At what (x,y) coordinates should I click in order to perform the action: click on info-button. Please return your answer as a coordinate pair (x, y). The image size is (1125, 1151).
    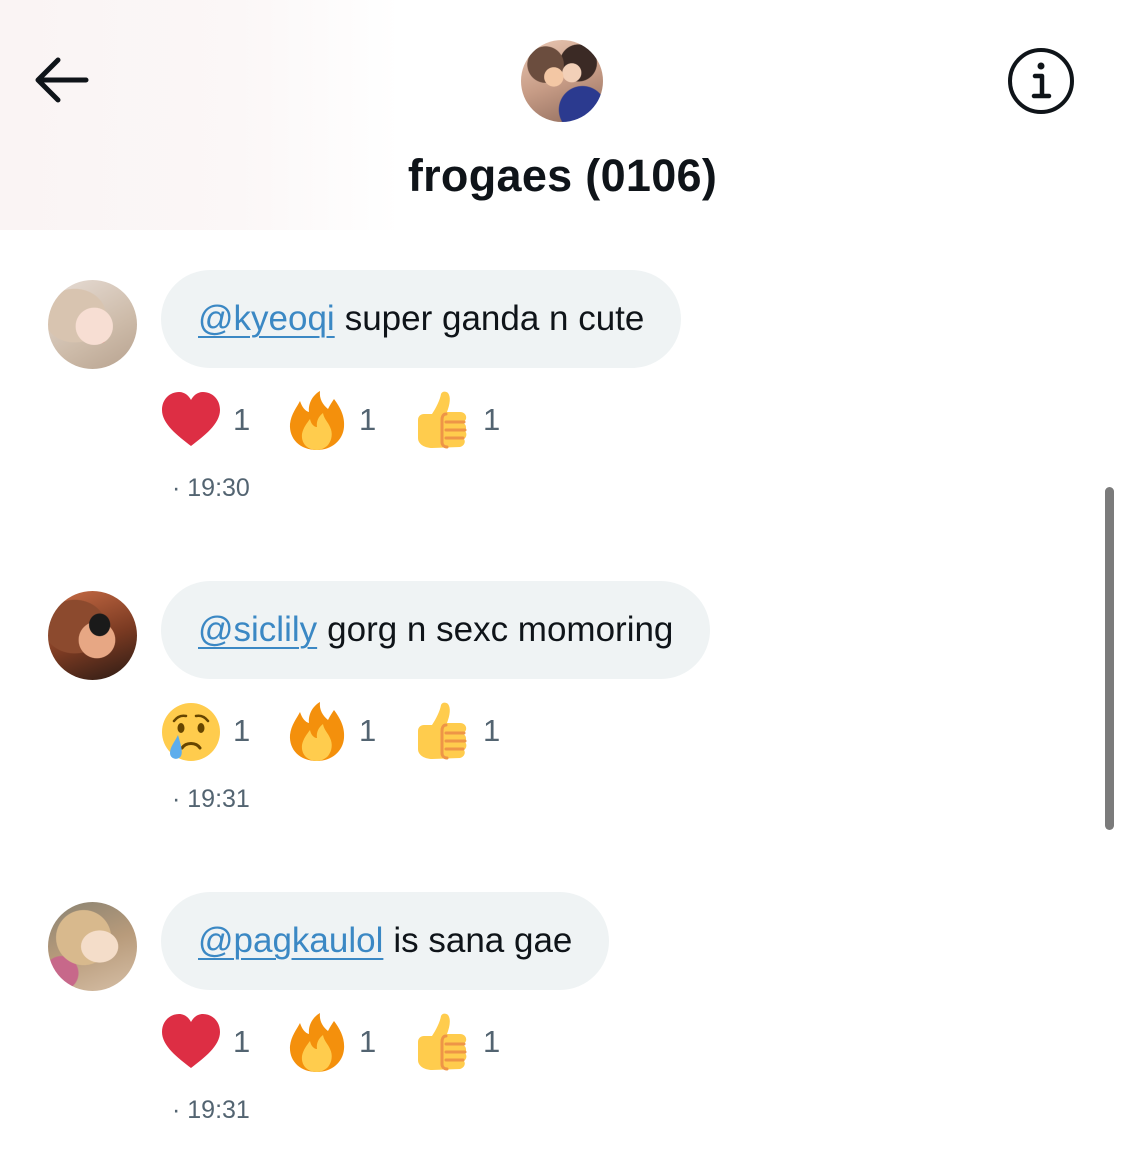
    Looking at the image, I should click on (1041, 81).